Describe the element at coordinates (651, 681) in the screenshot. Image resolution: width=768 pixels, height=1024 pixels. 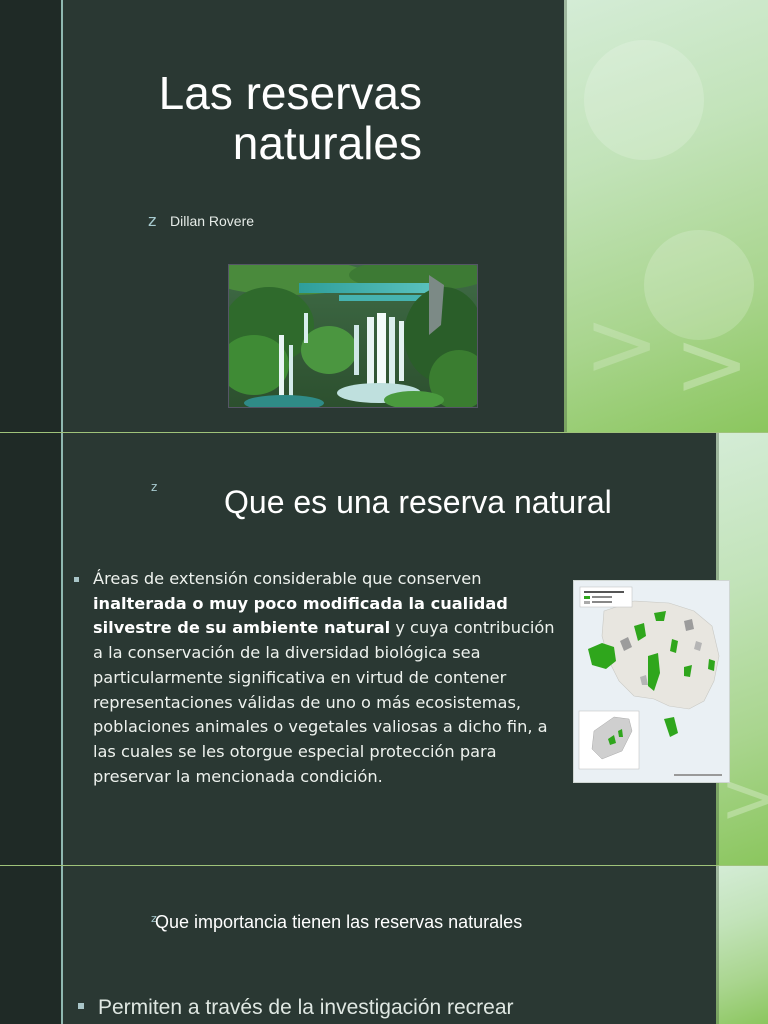
I see `reserves-map` at that location.